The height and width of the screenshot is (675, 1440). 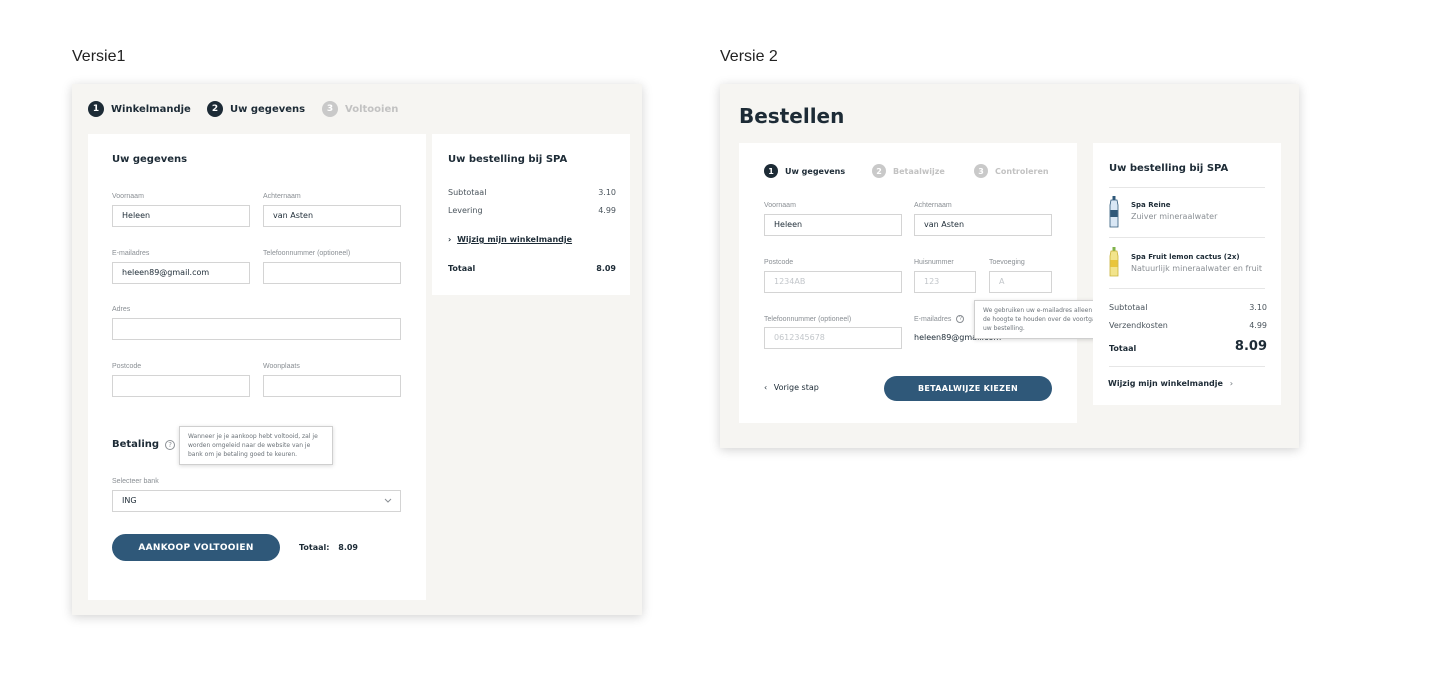 I want to click on version-2-label: Versie 2, so click(x=749, y=56).